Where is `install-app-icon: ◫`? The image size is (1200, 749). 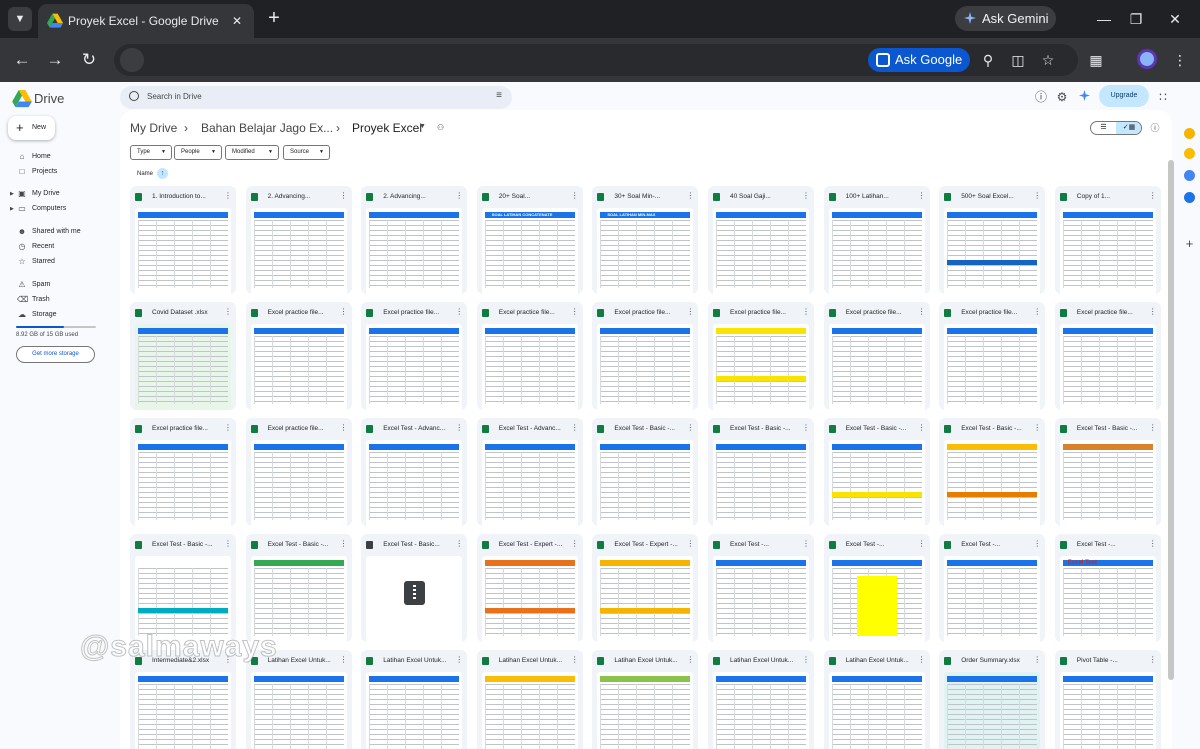
install-app-icon: ◫ is located at coordinates (1018, 60).